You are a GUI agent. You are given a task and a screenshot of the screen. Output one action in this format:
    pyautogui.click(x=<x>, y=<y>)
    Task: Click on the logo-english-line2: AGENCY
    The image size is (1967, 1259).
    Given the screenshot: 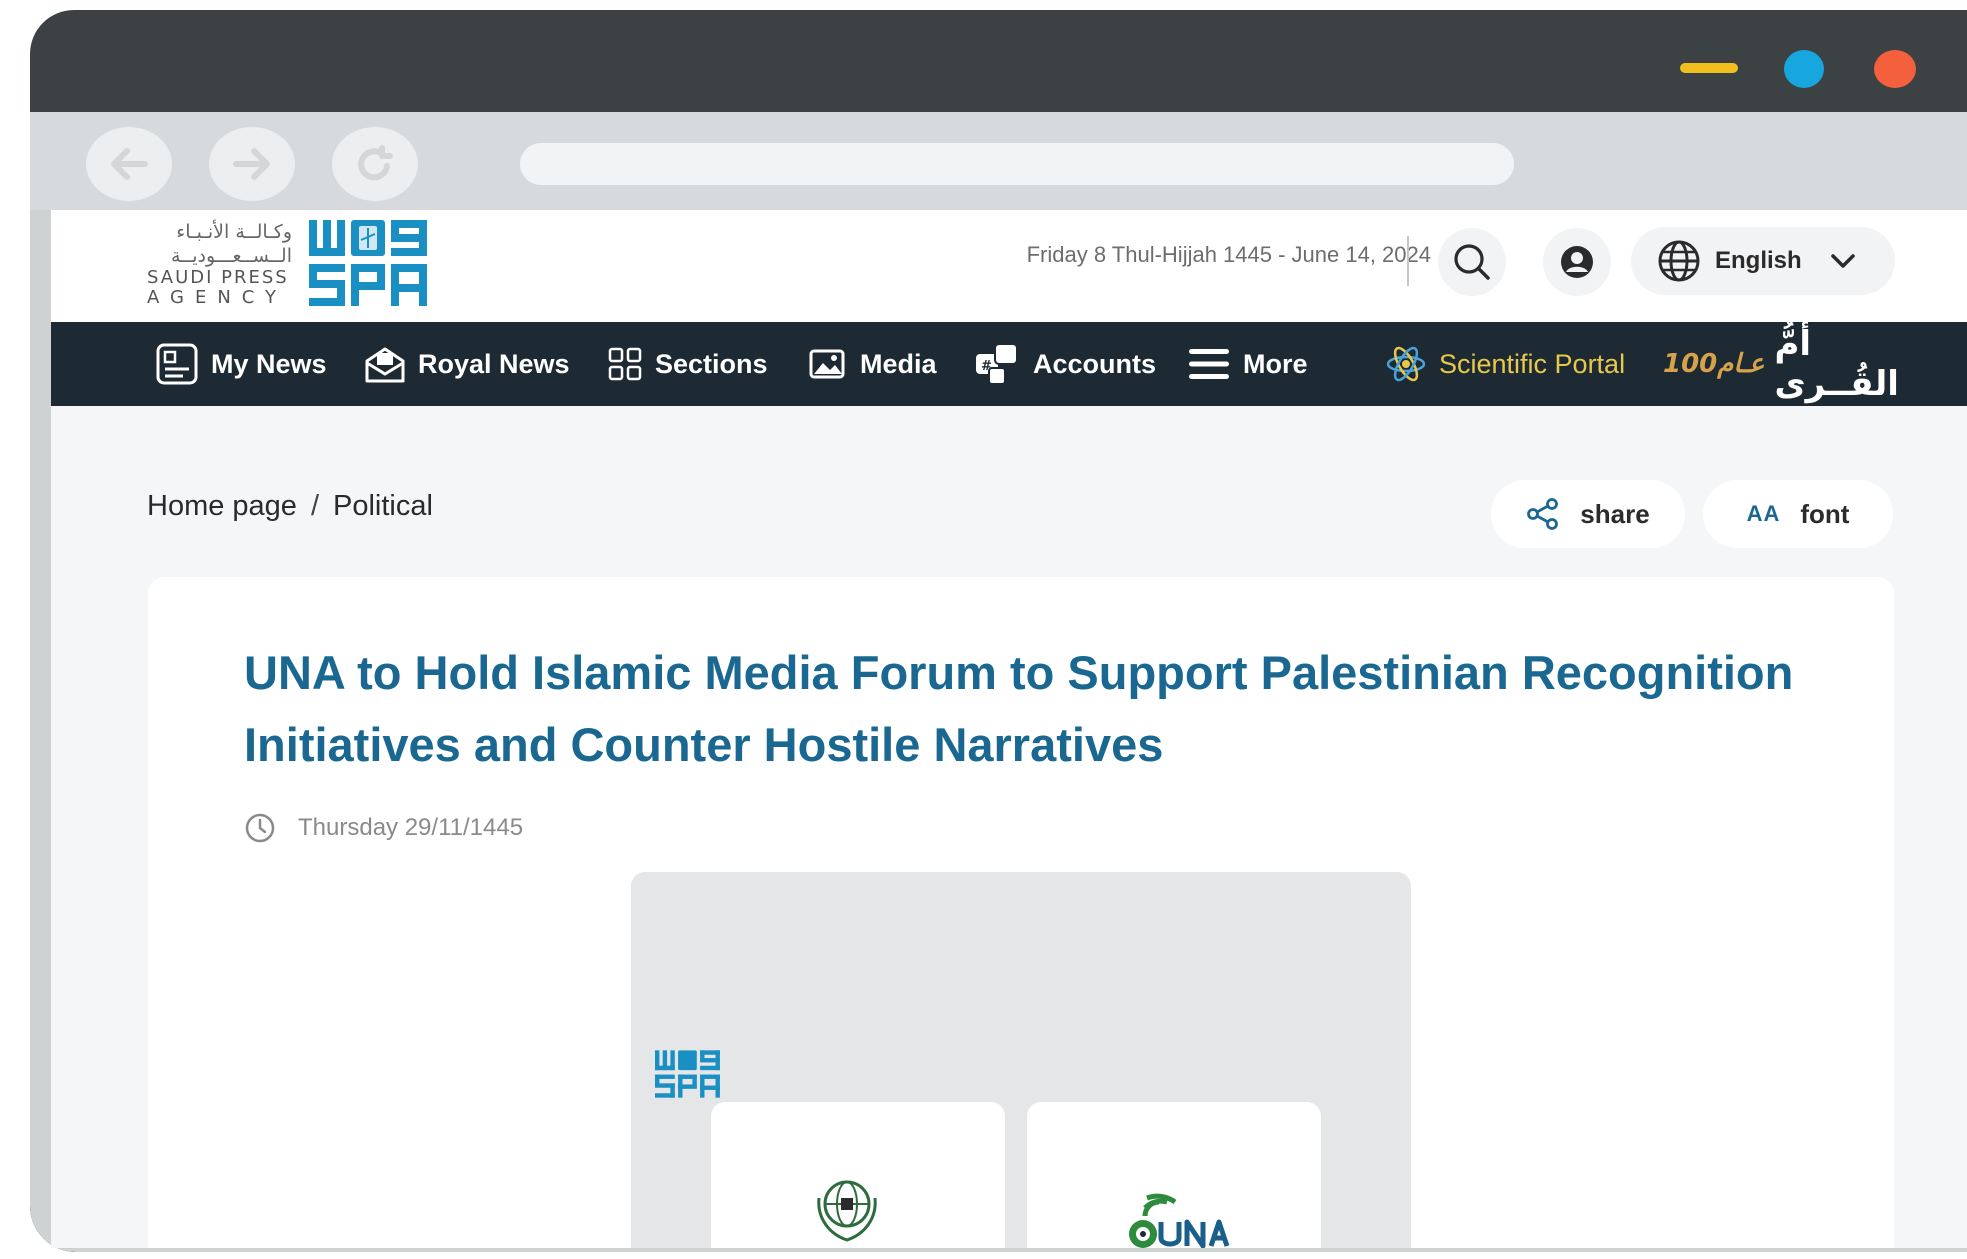 What is the action you would take?
    pyautogui.click(x=217, y=297)
    